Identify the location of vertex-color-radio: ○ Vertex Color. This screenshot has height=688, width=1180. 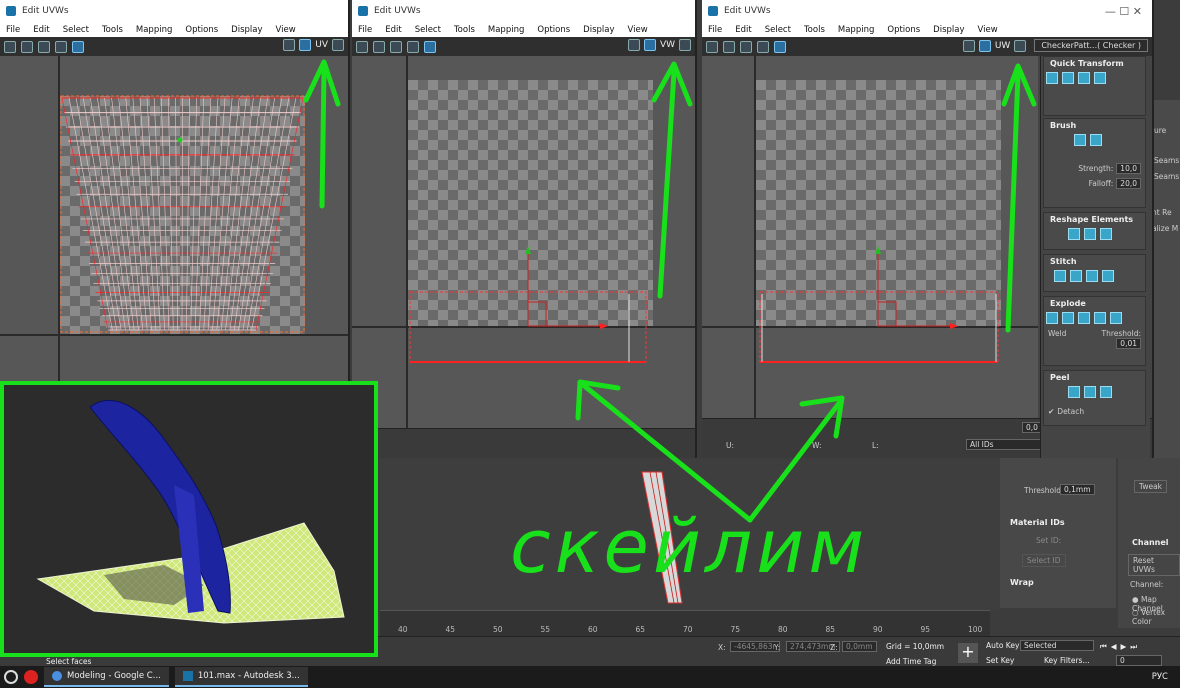
(1156, 617).